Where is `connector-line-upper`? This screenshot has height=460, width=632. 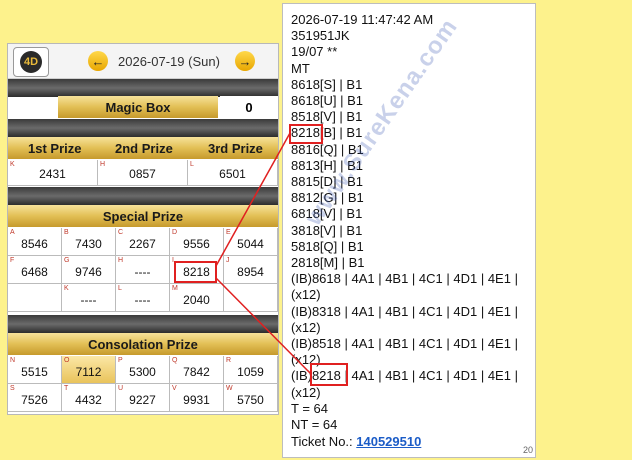 connector-line-upper is located at coordinates (253, 199).